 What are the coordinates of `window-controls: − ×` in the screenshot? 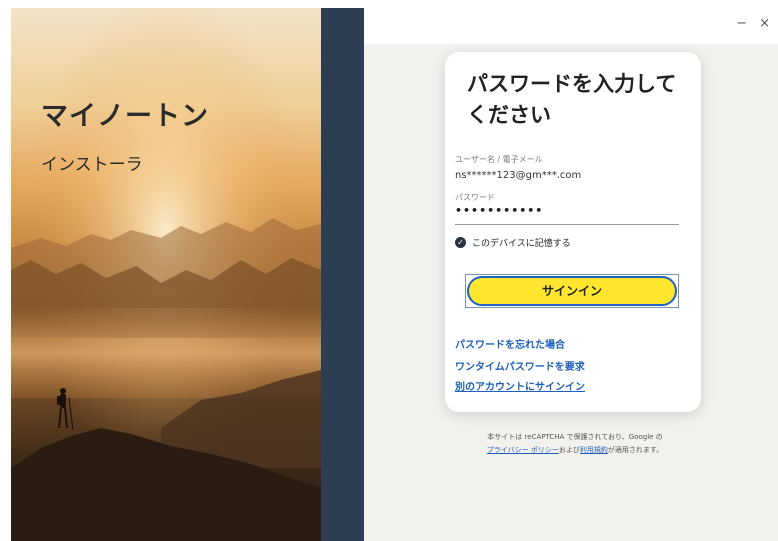 It's located at (753, 23).